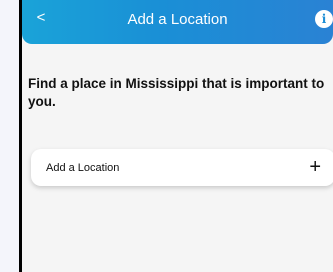 This screenshot has width=333, height=272. I want to click on plus-icon: +, so click(315, 167).